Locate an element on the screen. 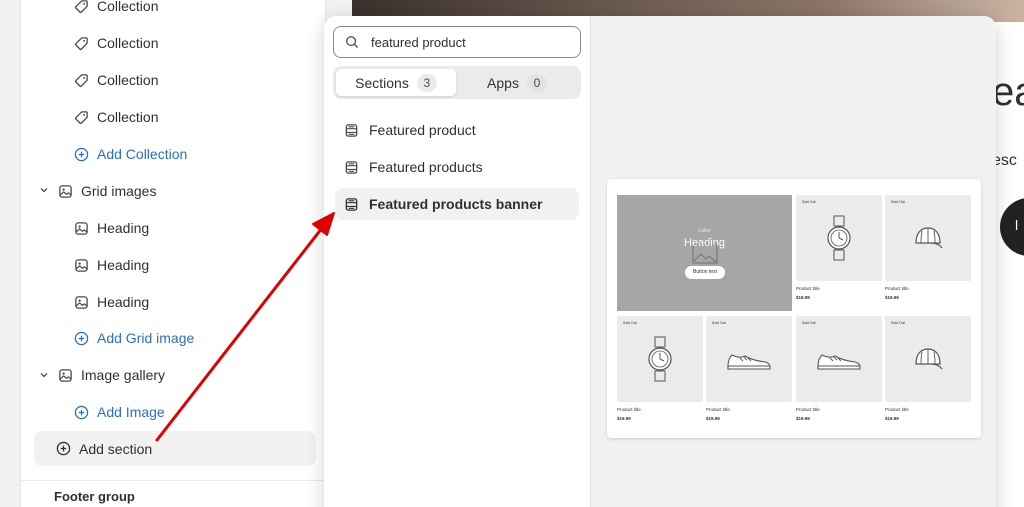 The height and width of the screenshot is (507, 1024). hero-button-label: l is located at coordinates (1017, 225).